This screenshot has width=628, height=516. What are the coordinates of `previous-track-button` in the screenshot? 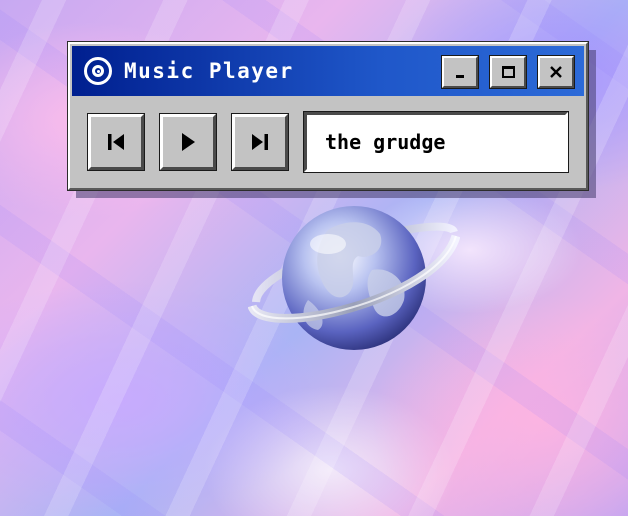 It's located at (116, 142).